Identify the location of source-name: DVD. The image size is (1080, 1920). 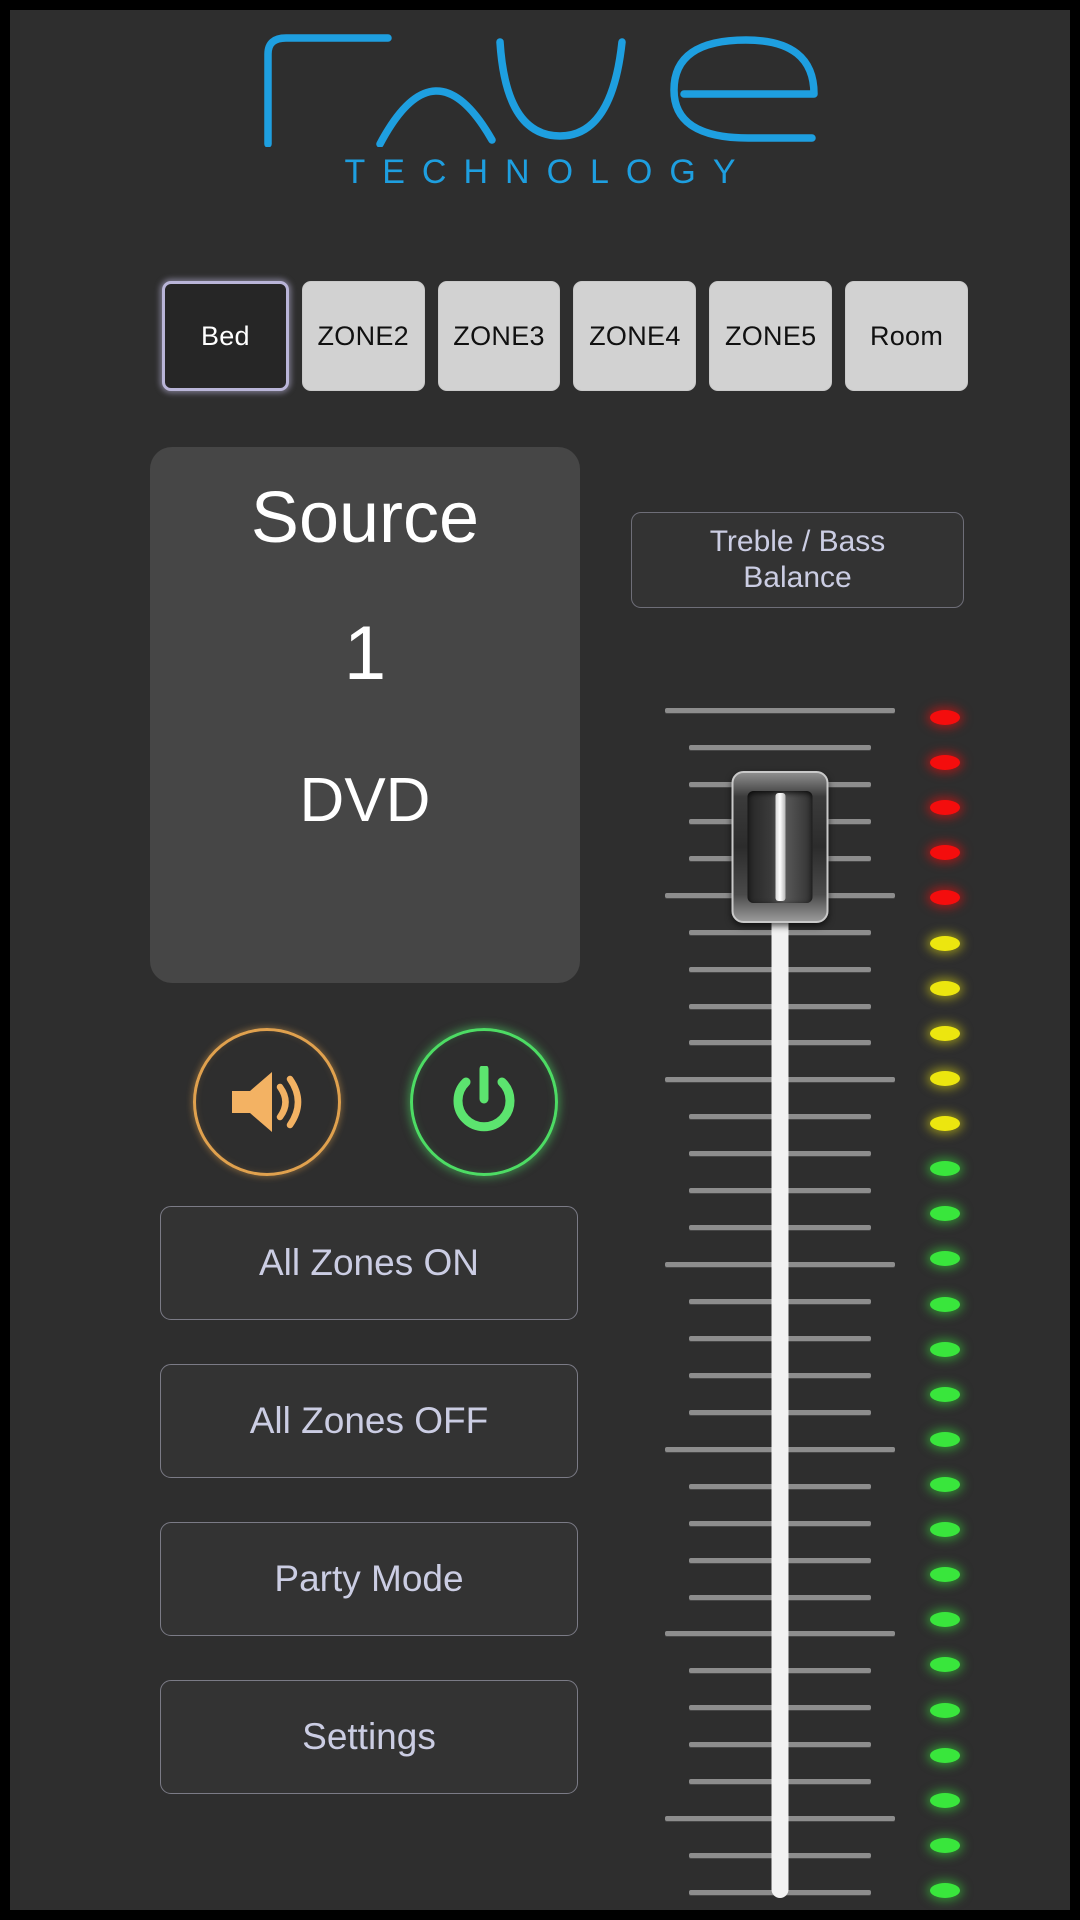
(365, 800).